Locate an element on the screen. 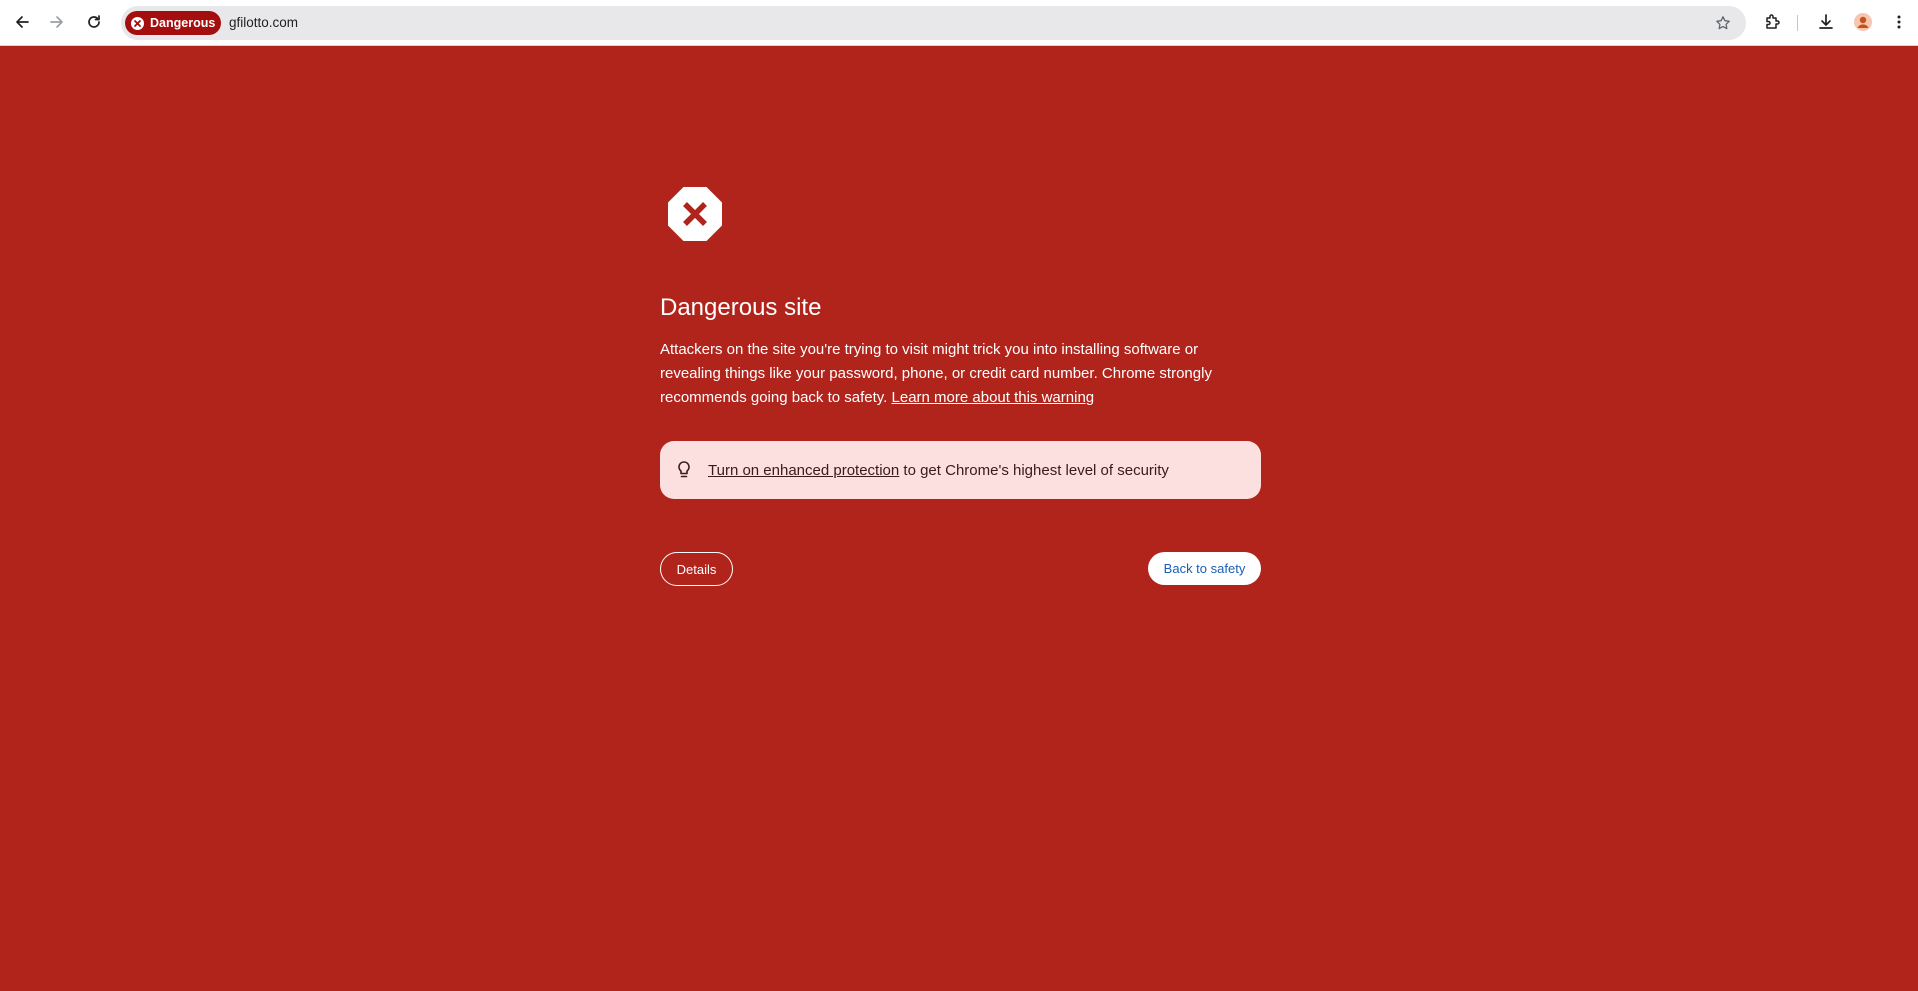  back-to-safety-button: Back to safety is located at coordinates (1204, 568).